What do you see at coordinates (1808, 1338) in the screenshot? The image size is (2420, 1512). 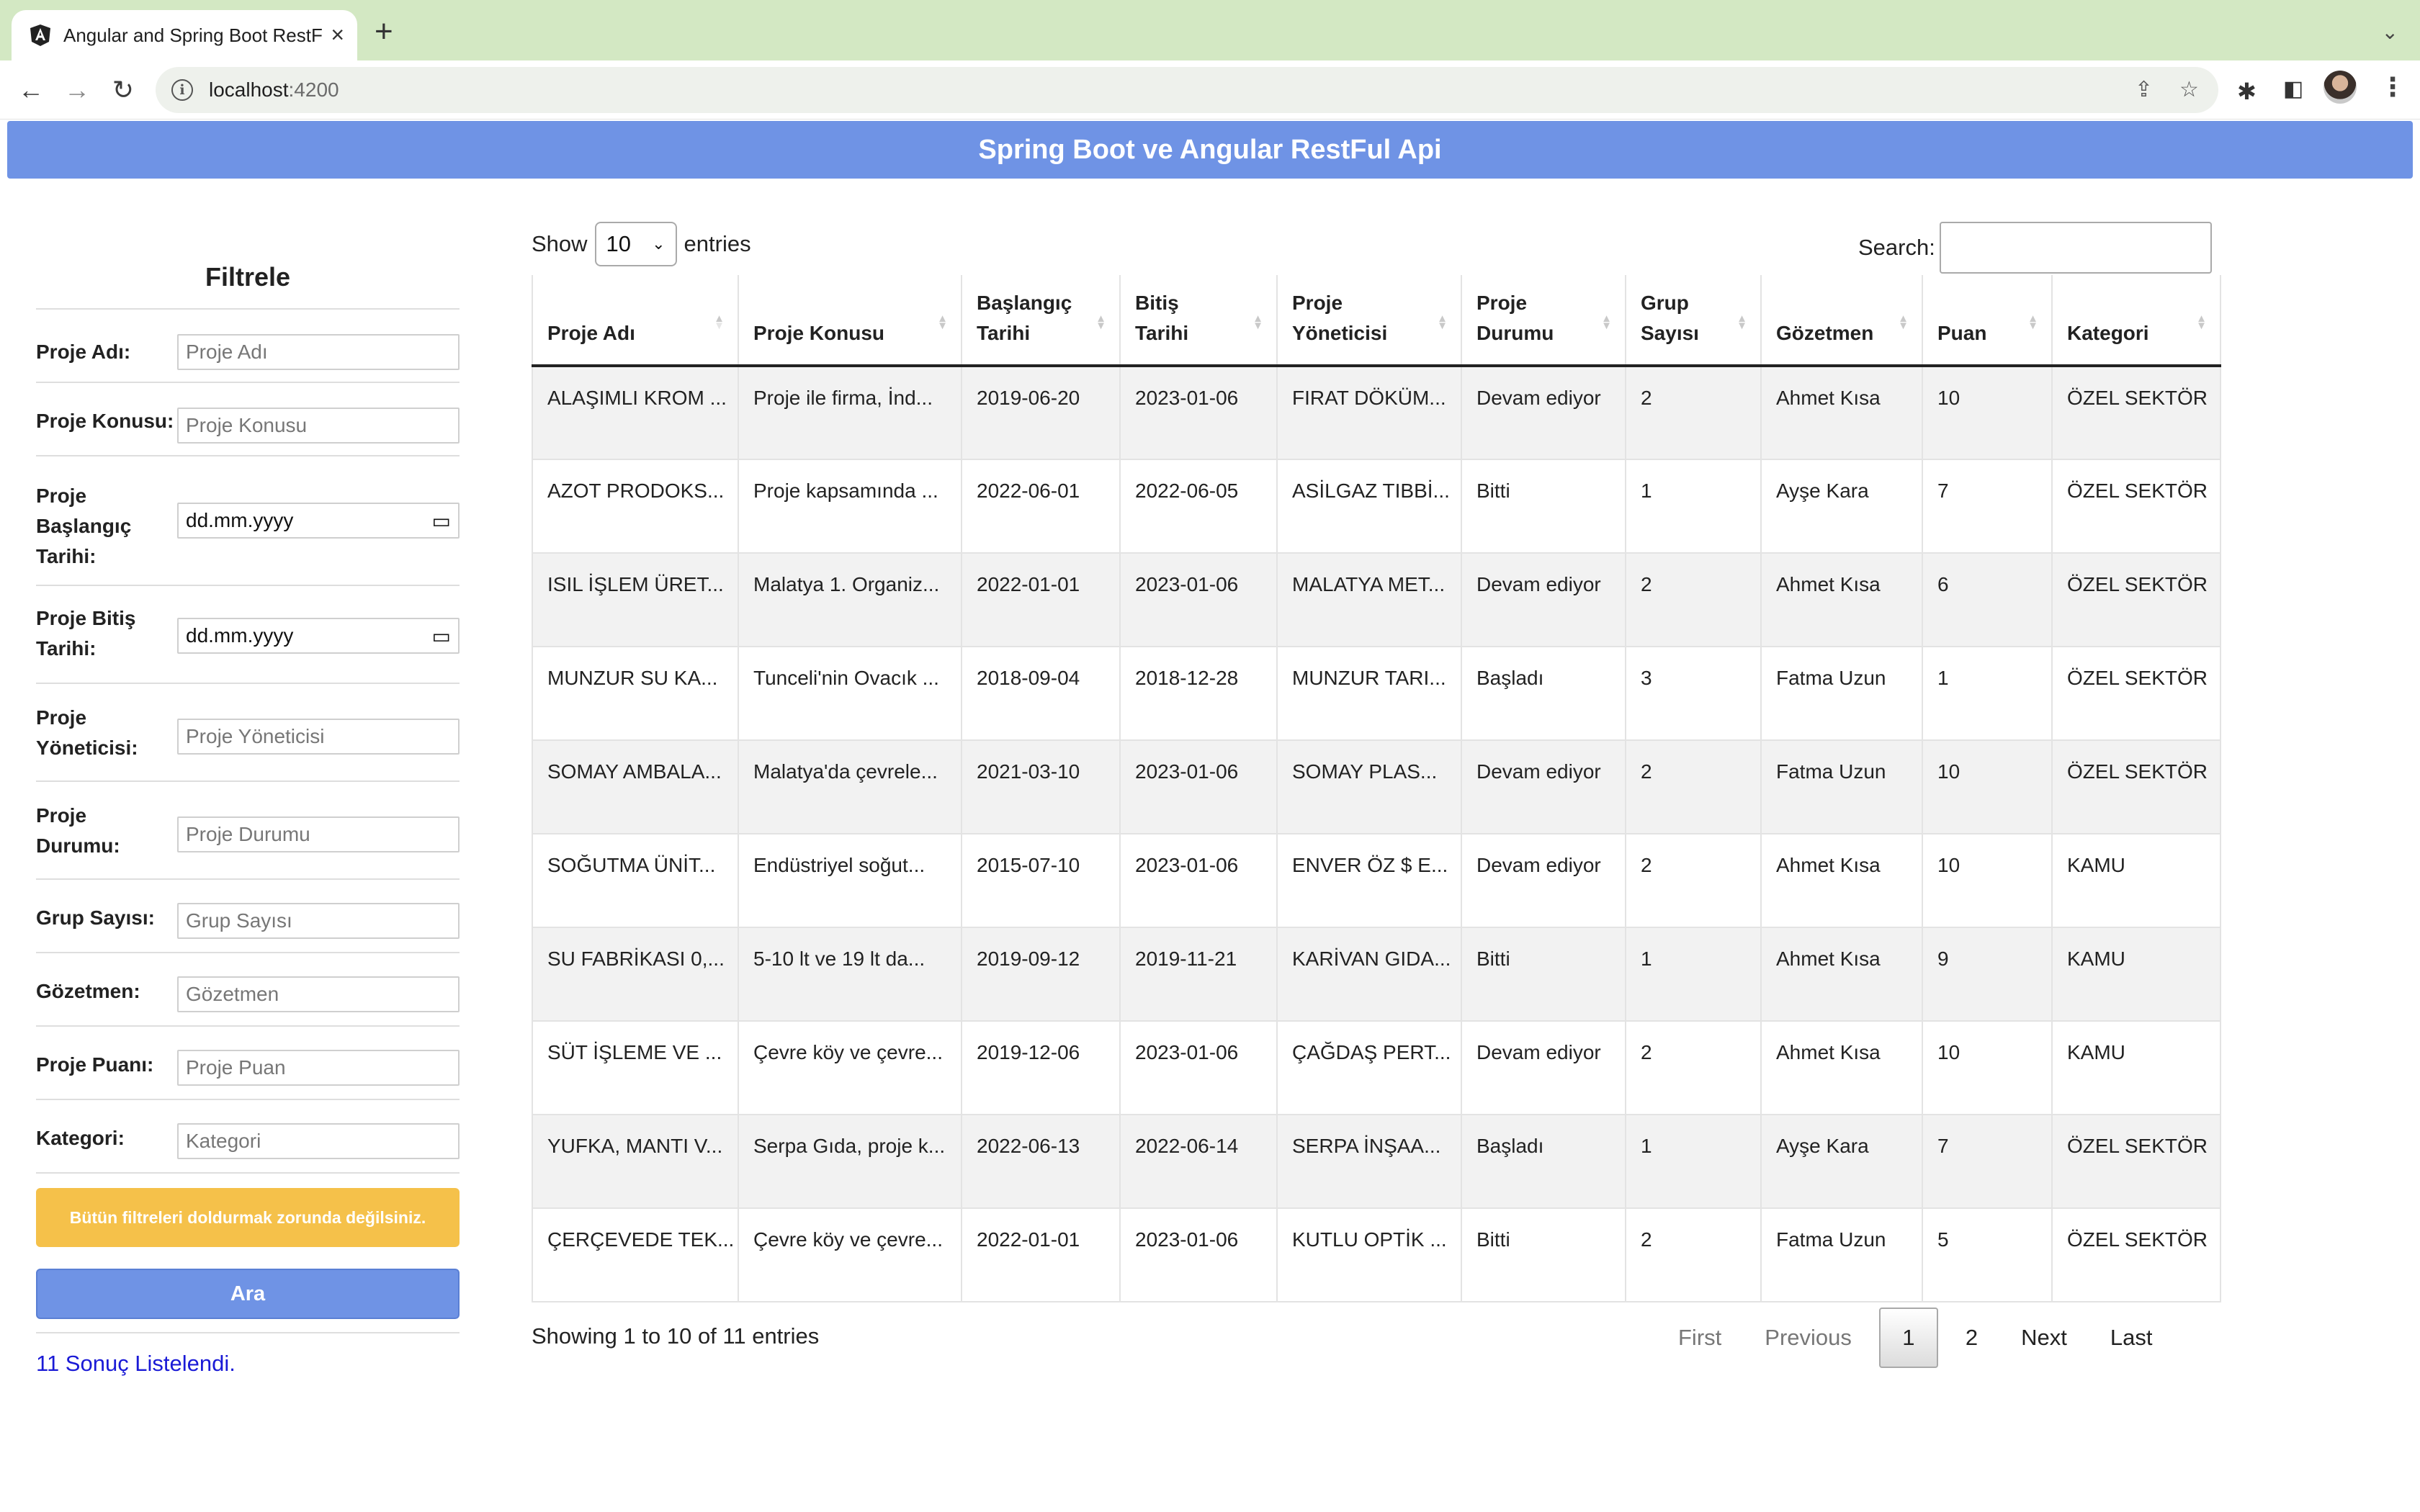 I see `pagination-previous: Previous` at bounding box center [1808, 1338].